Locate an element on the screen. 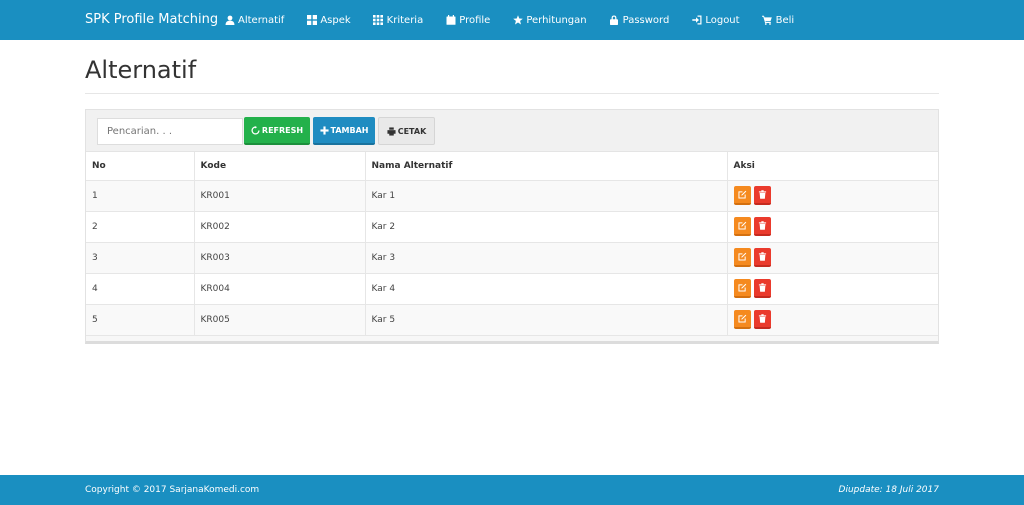  toolbar: REFRESH TAMBAH CETAK is located at coordinates (512, 131).